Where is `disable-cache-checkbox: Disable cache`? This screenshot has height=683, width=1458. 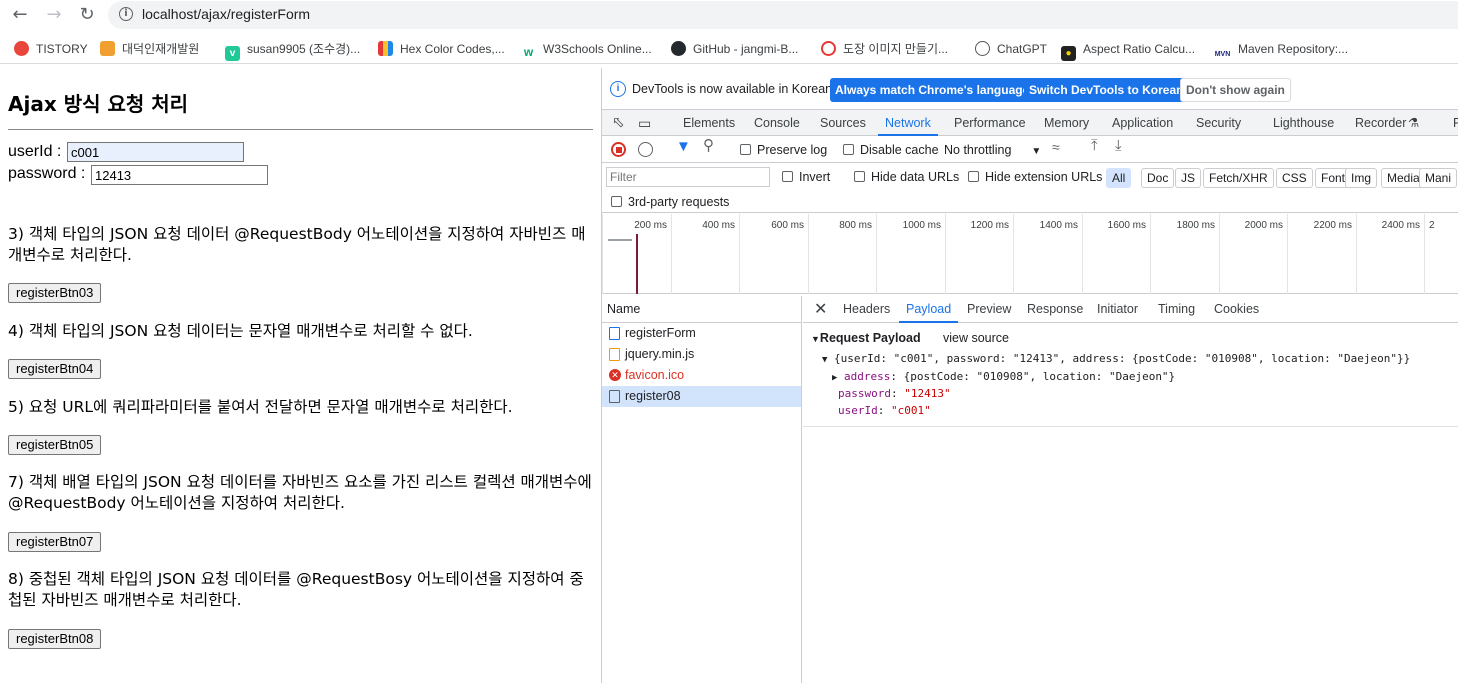 disable-cache-checkbox: Disable cache is located at coordinates (891, 151).